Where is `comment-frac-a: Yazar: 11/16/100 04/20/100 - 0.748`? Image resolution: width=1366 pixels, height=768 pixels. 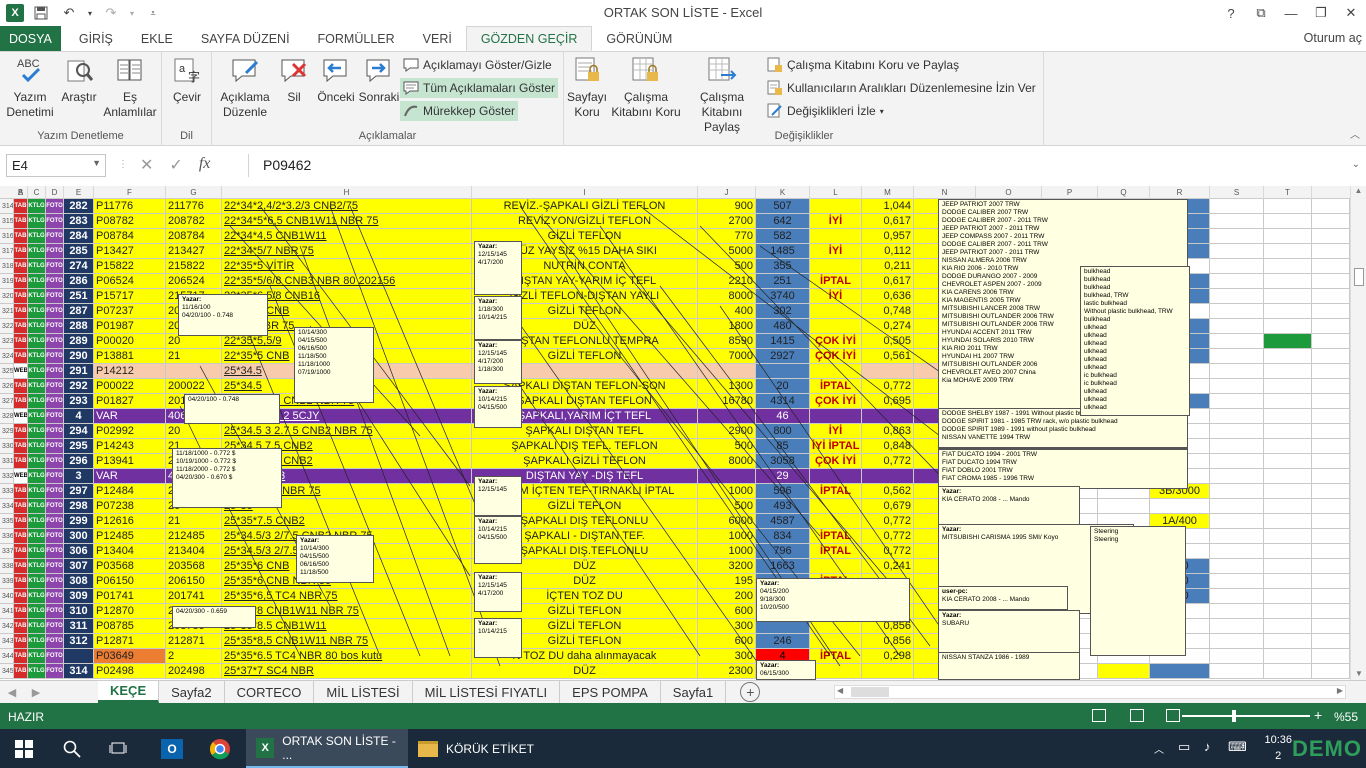
comment-frac-a: Yazar: 11/16/100 04/20/100 - 0.748 is located at coordinates (223, 315).